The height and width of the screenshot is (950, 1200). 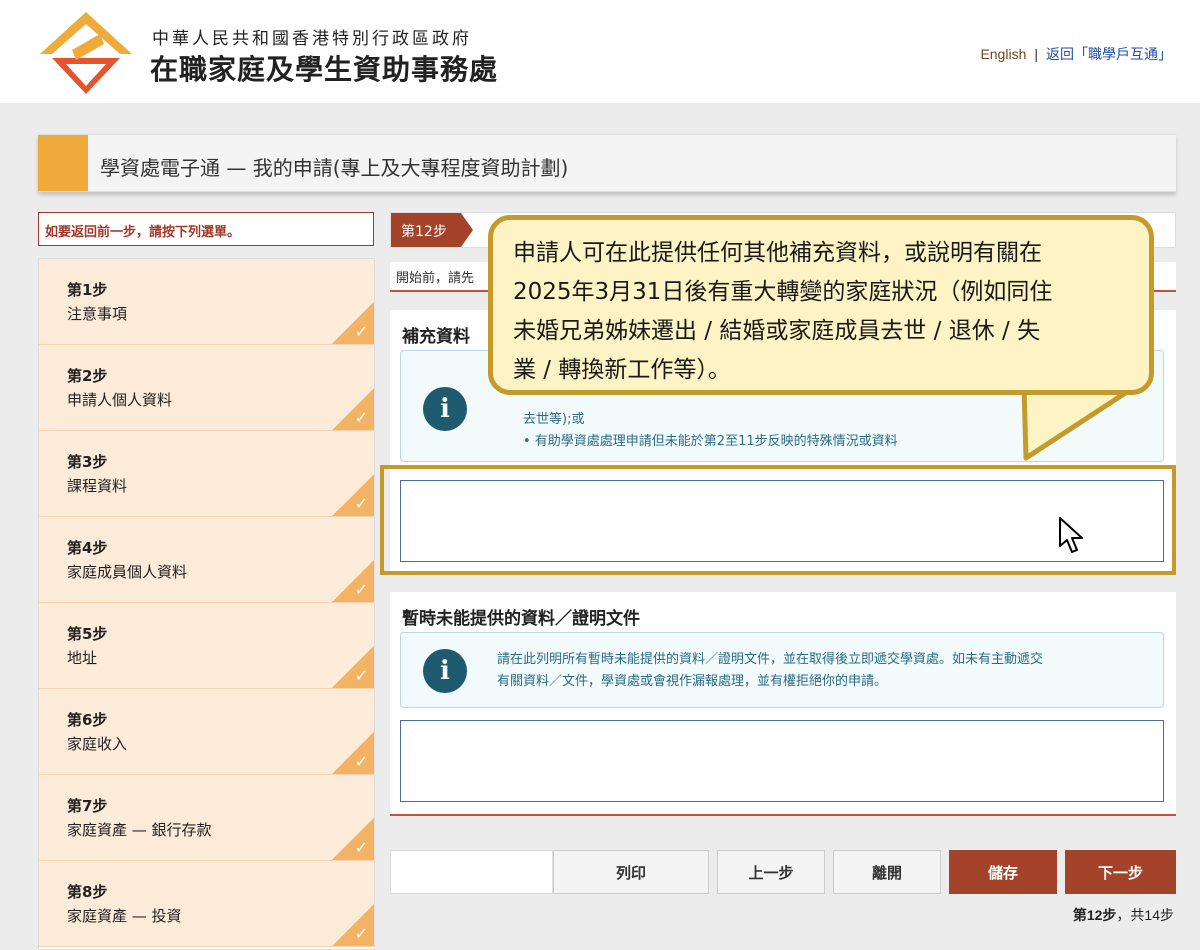 I want to click on nav-step-number: 第4步, so click(x=87, y=548).